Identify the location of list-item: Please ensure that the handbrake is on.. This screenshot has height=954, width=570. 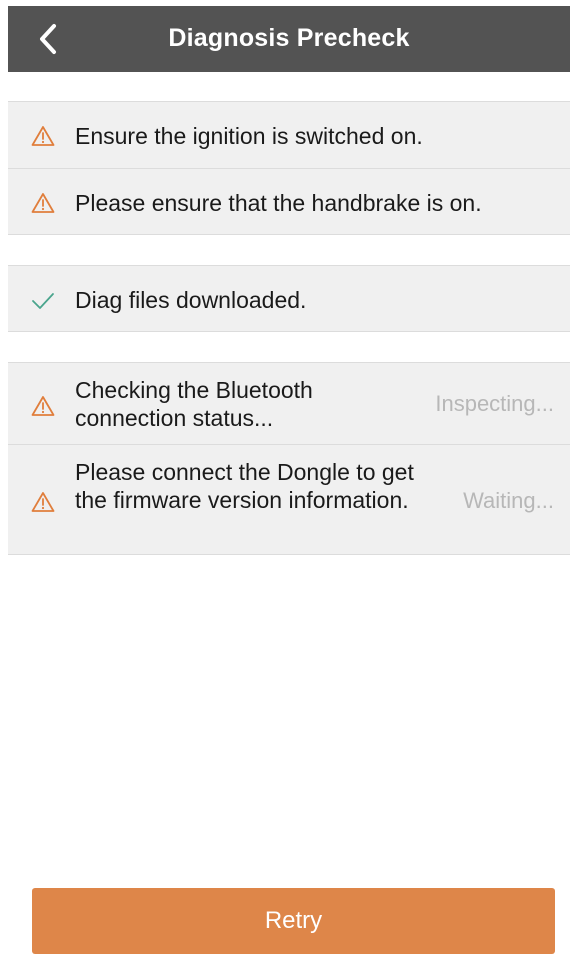
(289, 201).